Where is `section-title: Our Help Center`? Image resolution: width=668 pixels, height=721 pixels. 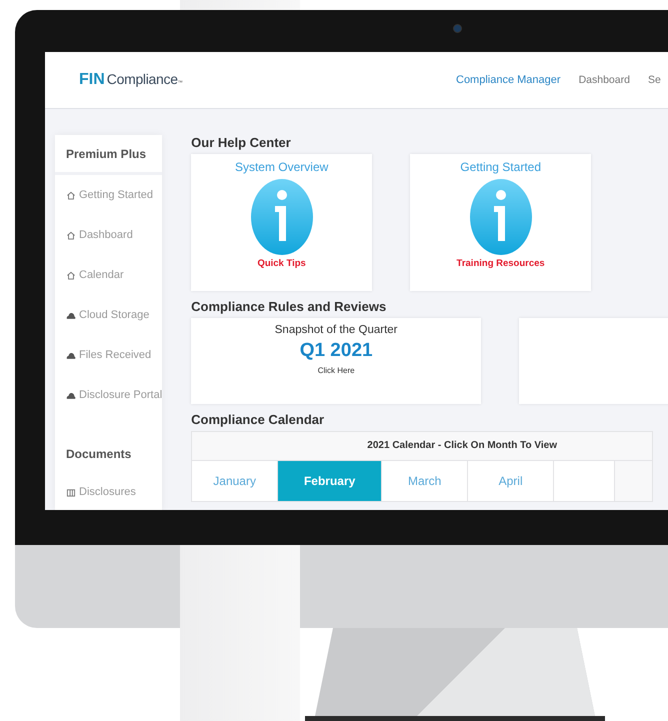
section-title: Our Help Center is located at coordinates (241, 142).